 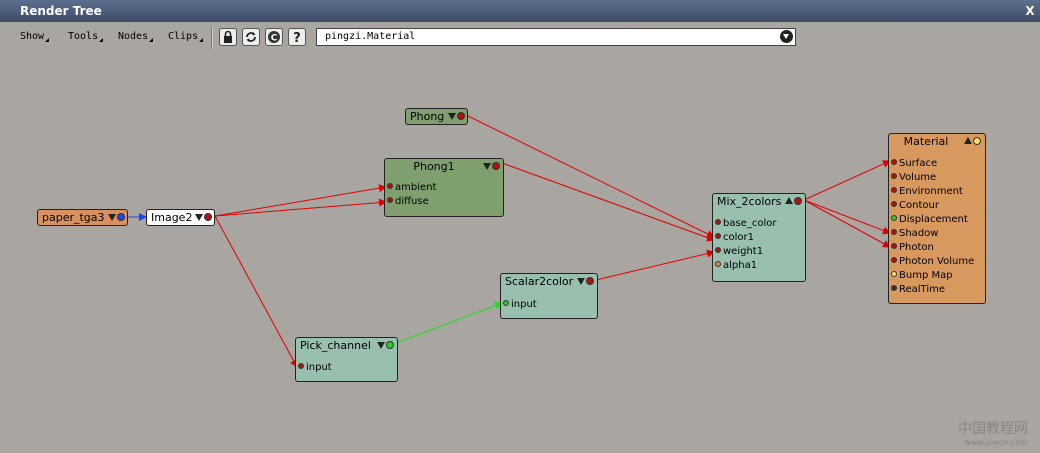 What do you see at coordinates (520, 11) in the screenshot?
I see `title-bar: Render Tree X` at bounding box center [520, 11].